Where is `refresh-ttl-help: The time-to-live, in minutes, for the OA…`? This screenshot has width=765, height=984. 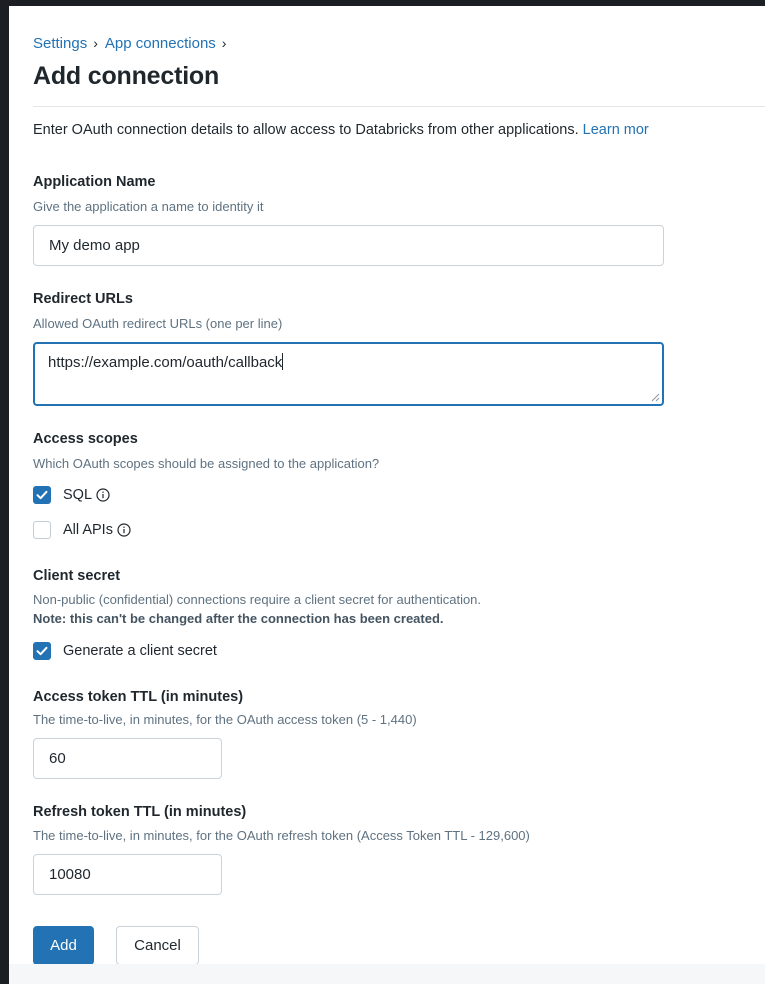 refresh-ttl-help: The time-to-live, in minutes, for the OA… is located at coordinates (281, 835).